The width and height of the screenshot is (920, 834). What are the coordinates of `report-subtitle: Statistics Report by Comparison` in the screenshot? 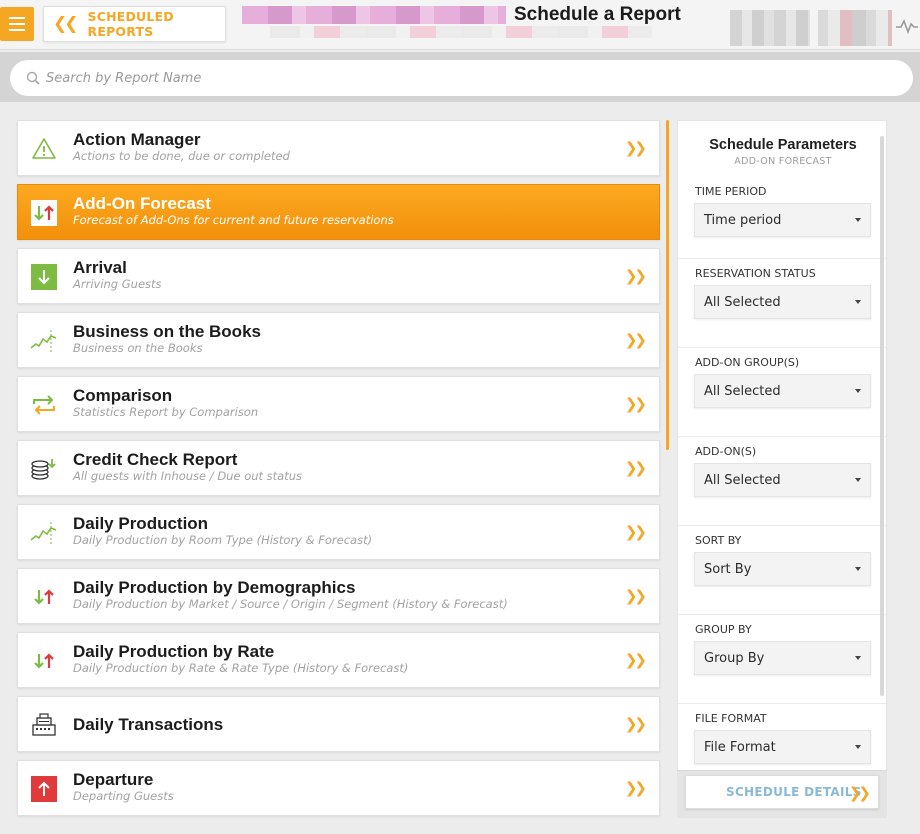 It's located at (166, 412).